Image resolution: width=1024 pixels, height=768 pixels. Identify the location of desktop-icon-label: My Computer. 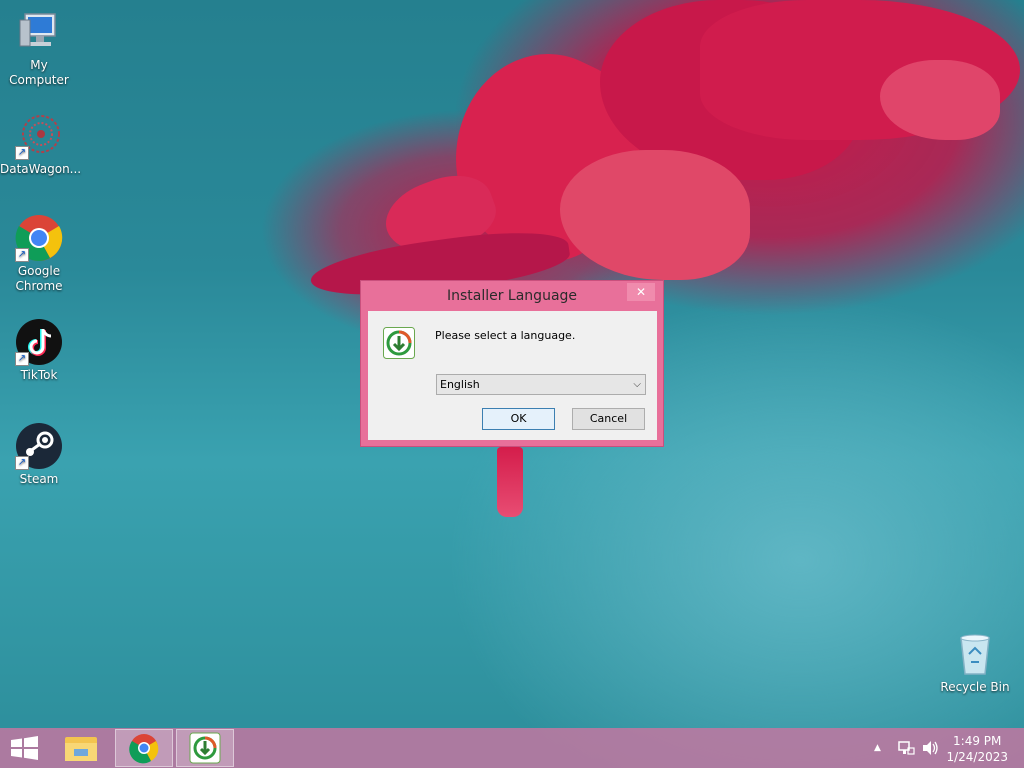
(39, 72).